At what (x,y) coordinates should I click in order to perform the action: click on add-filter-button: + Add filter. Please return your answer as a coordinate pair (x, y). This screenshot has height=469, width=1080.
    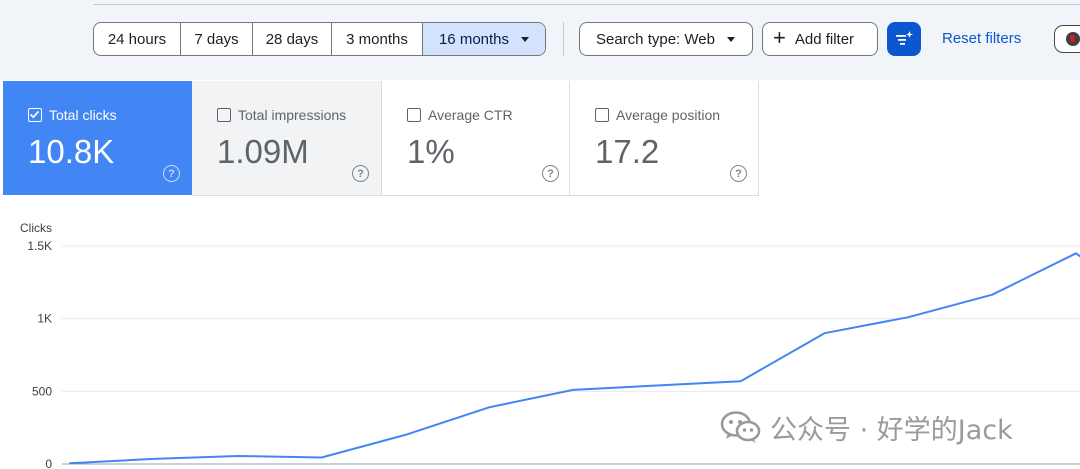
    Looking at the image, I should click on (820, 39).